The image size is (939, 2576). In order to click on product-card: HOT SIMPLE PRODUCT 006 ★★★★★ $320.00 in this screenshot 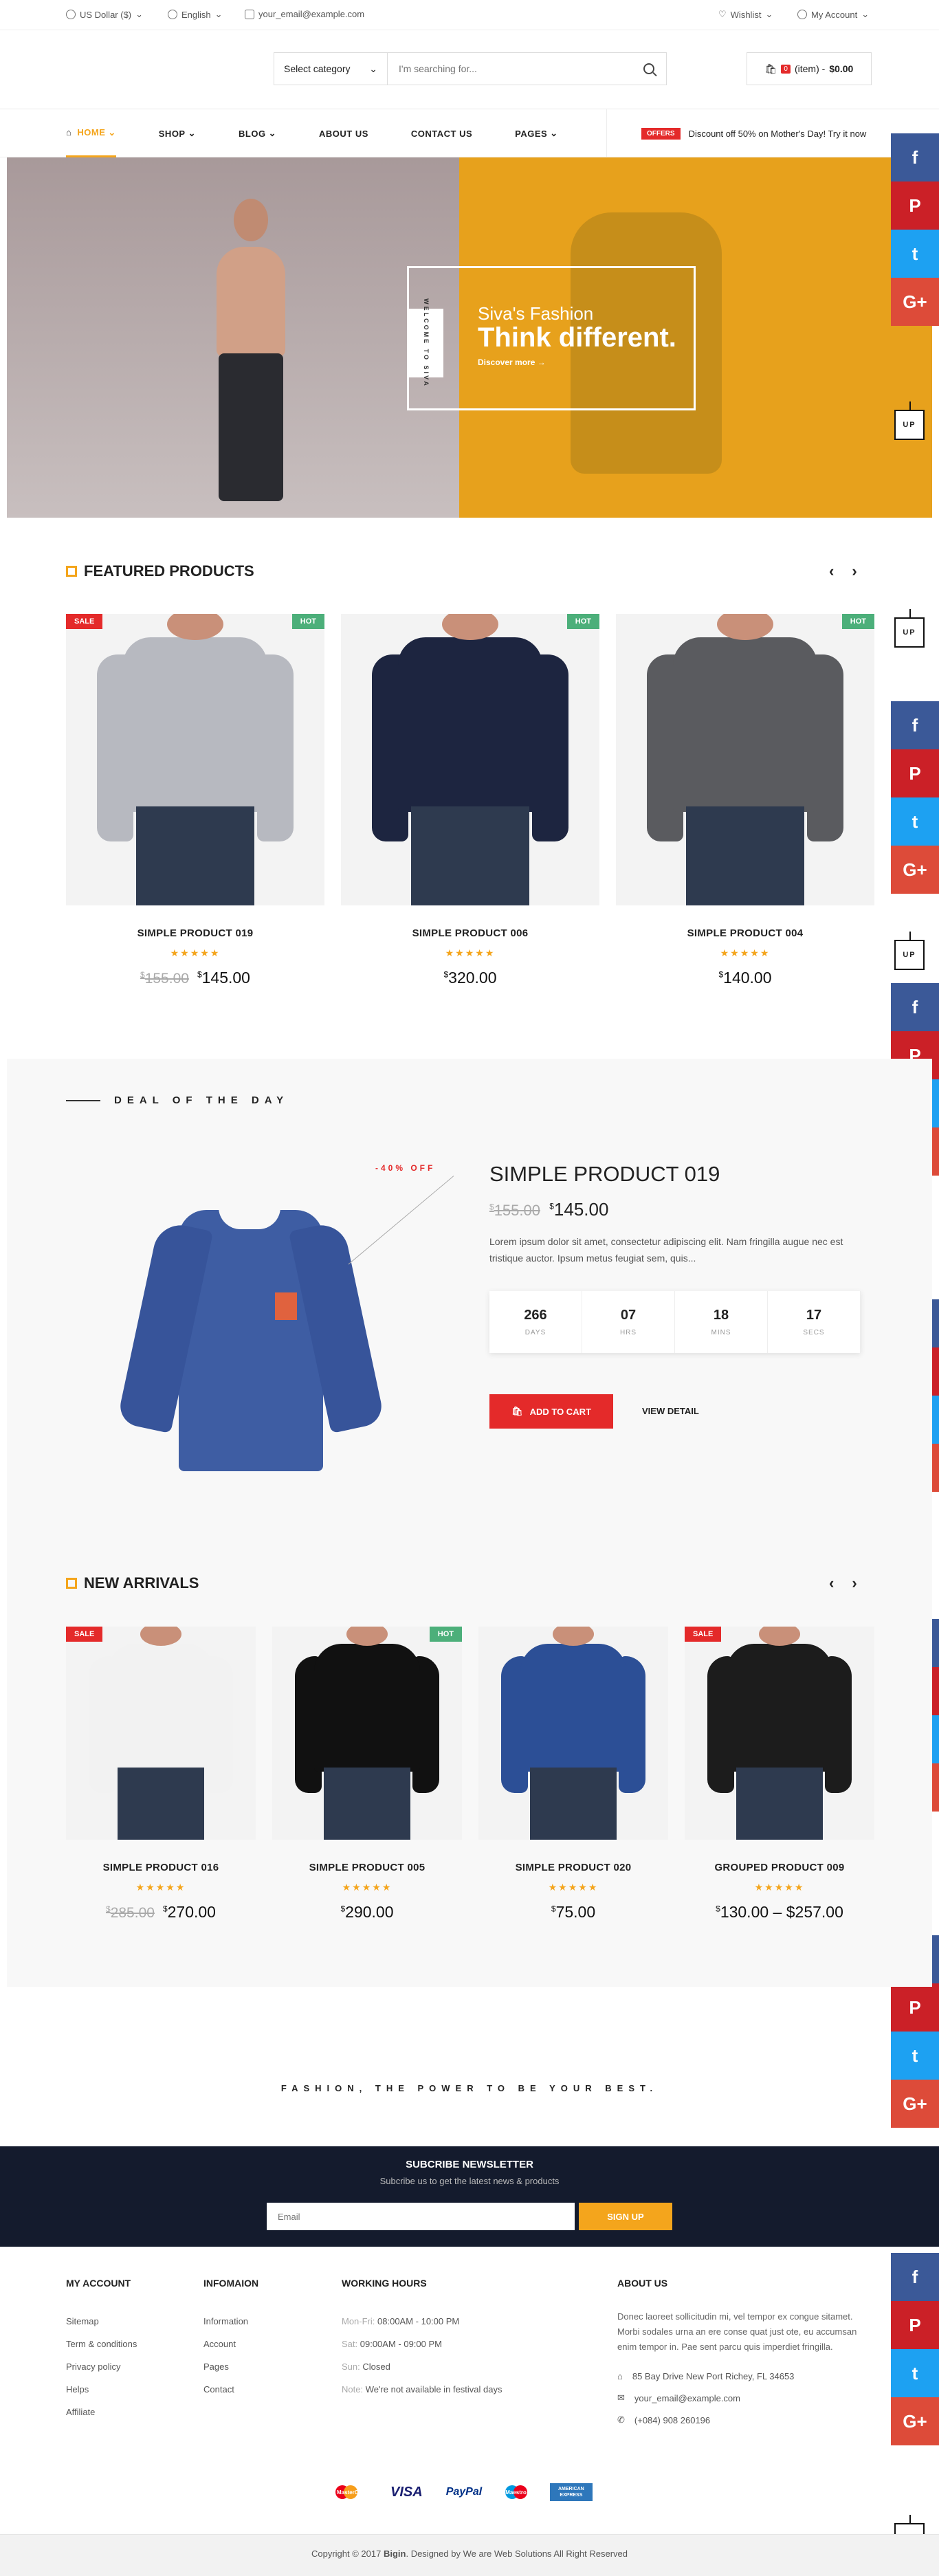, I will do `click(470, 800)`.